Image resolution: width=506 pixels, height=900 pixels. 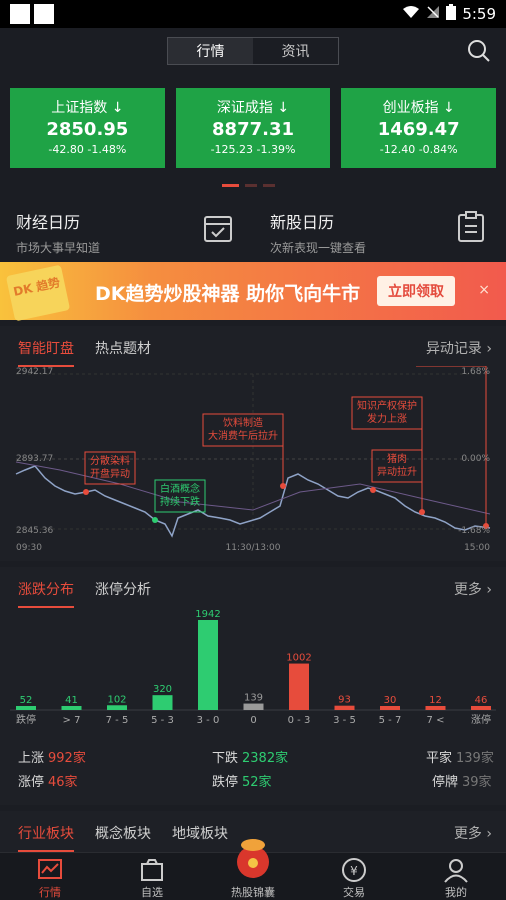 I want to click on pct-label-bot: -1.68%, so click(x=474, y=531).